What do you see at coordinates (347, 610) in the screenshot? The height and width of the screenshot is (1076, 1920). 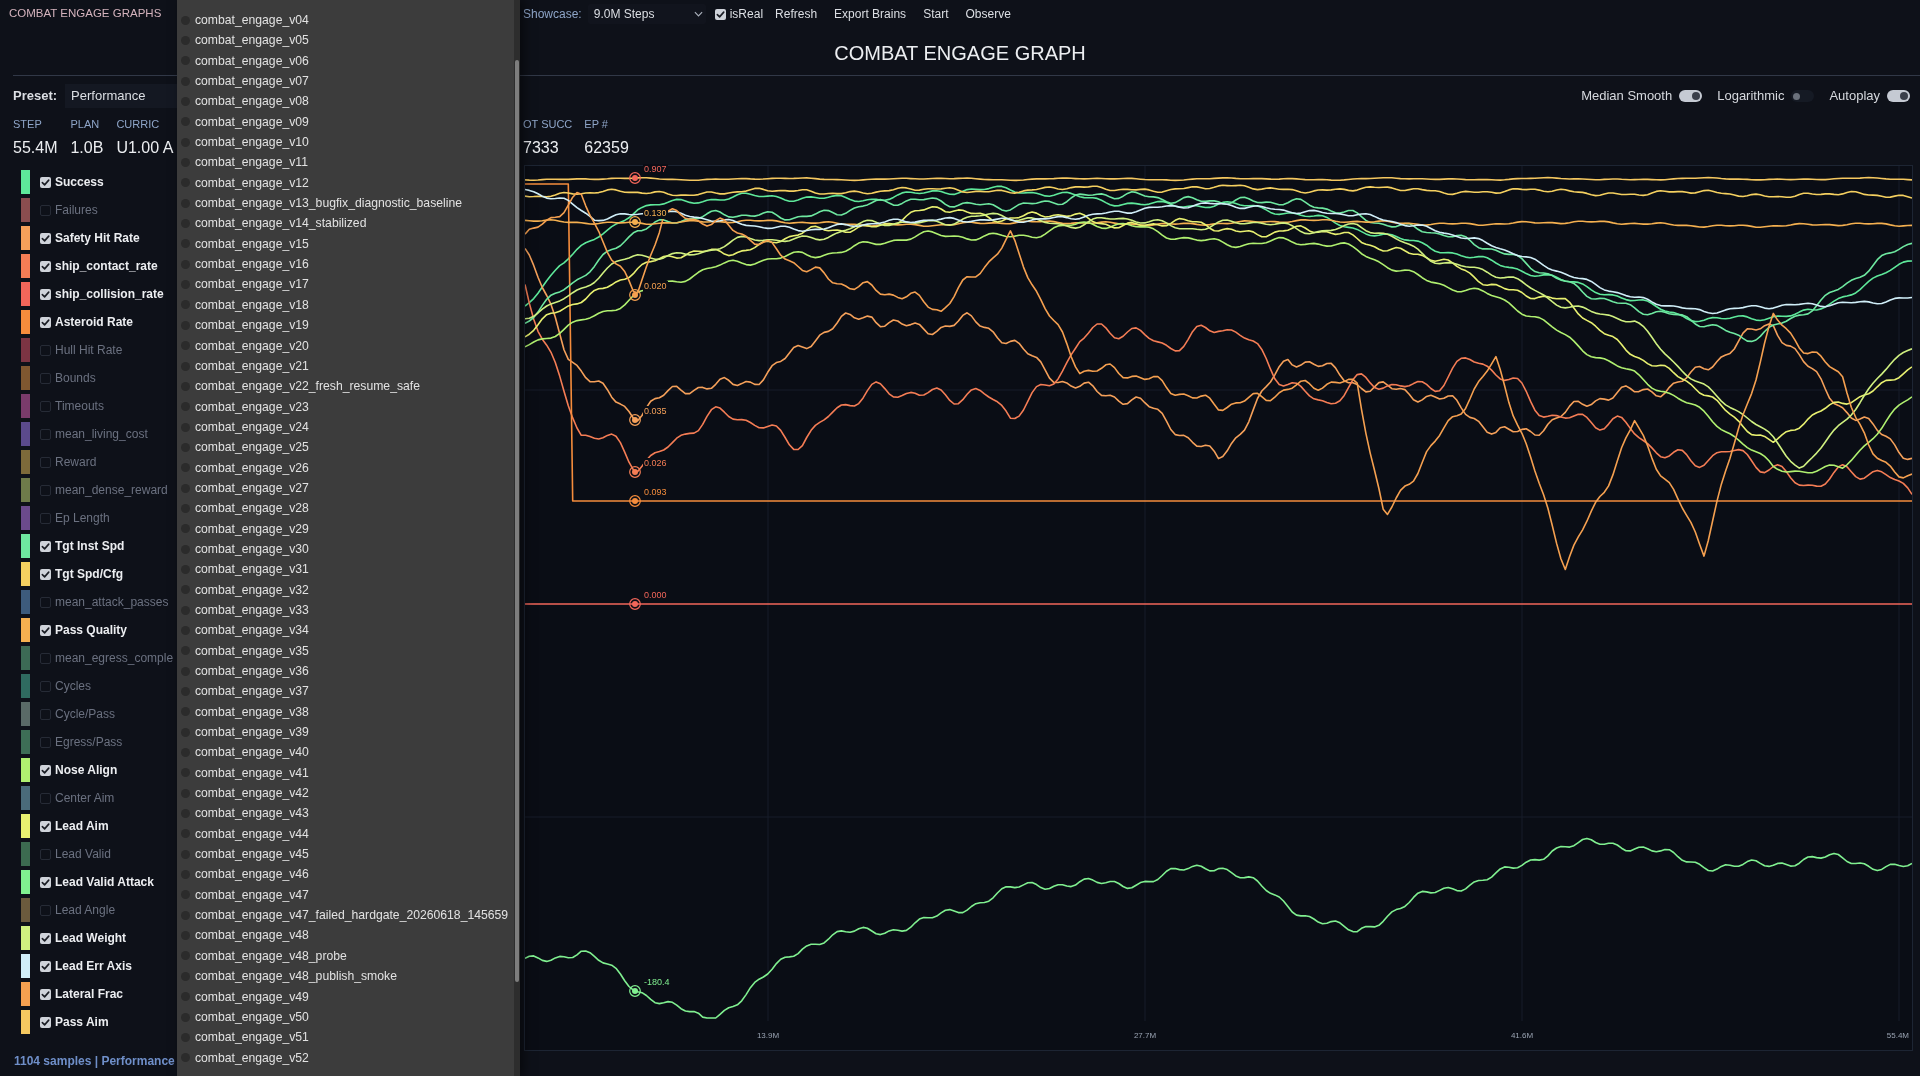 I see `menu-item: combat_engage_v33` at bounding box center [347, 610].